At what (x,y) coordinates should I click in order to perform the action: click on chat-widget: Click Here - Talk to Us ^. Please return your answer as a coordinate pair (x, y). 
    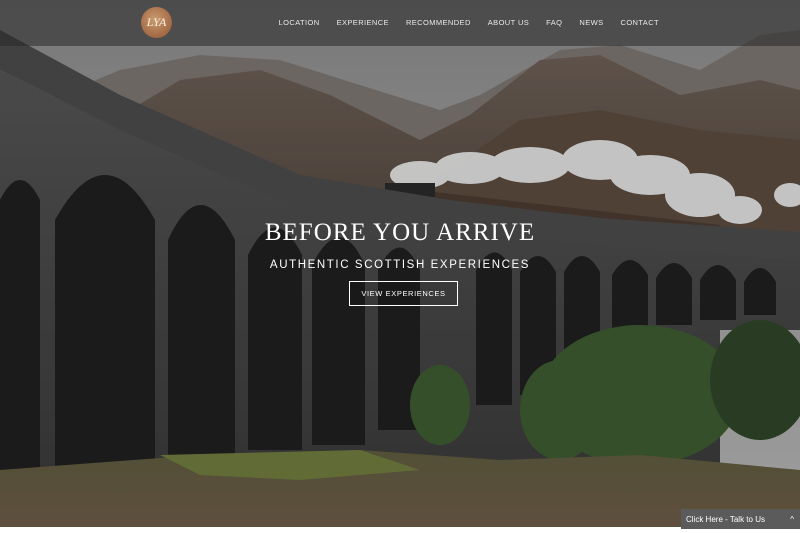
    Looking at the image, I should click on (740, 519).